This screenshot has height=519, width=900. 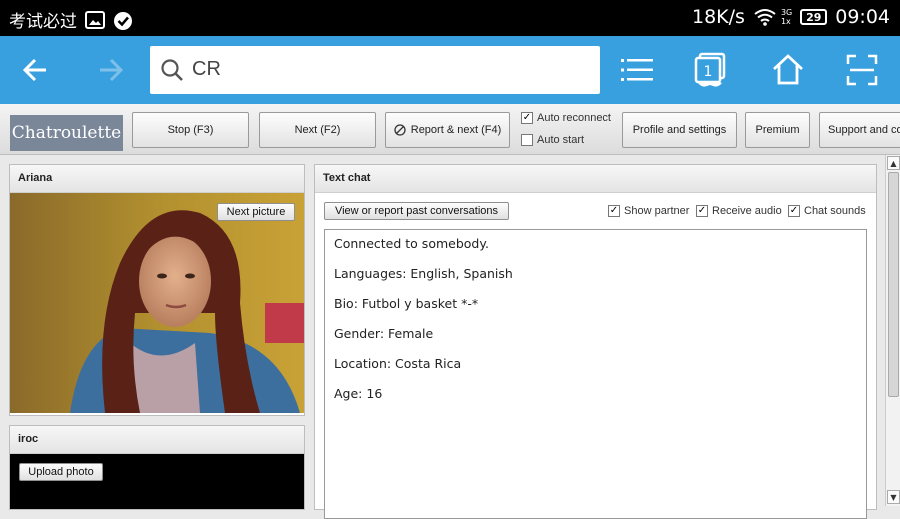 I want to click on scroll-down-icon: ▼, so click(x=893, y=497).